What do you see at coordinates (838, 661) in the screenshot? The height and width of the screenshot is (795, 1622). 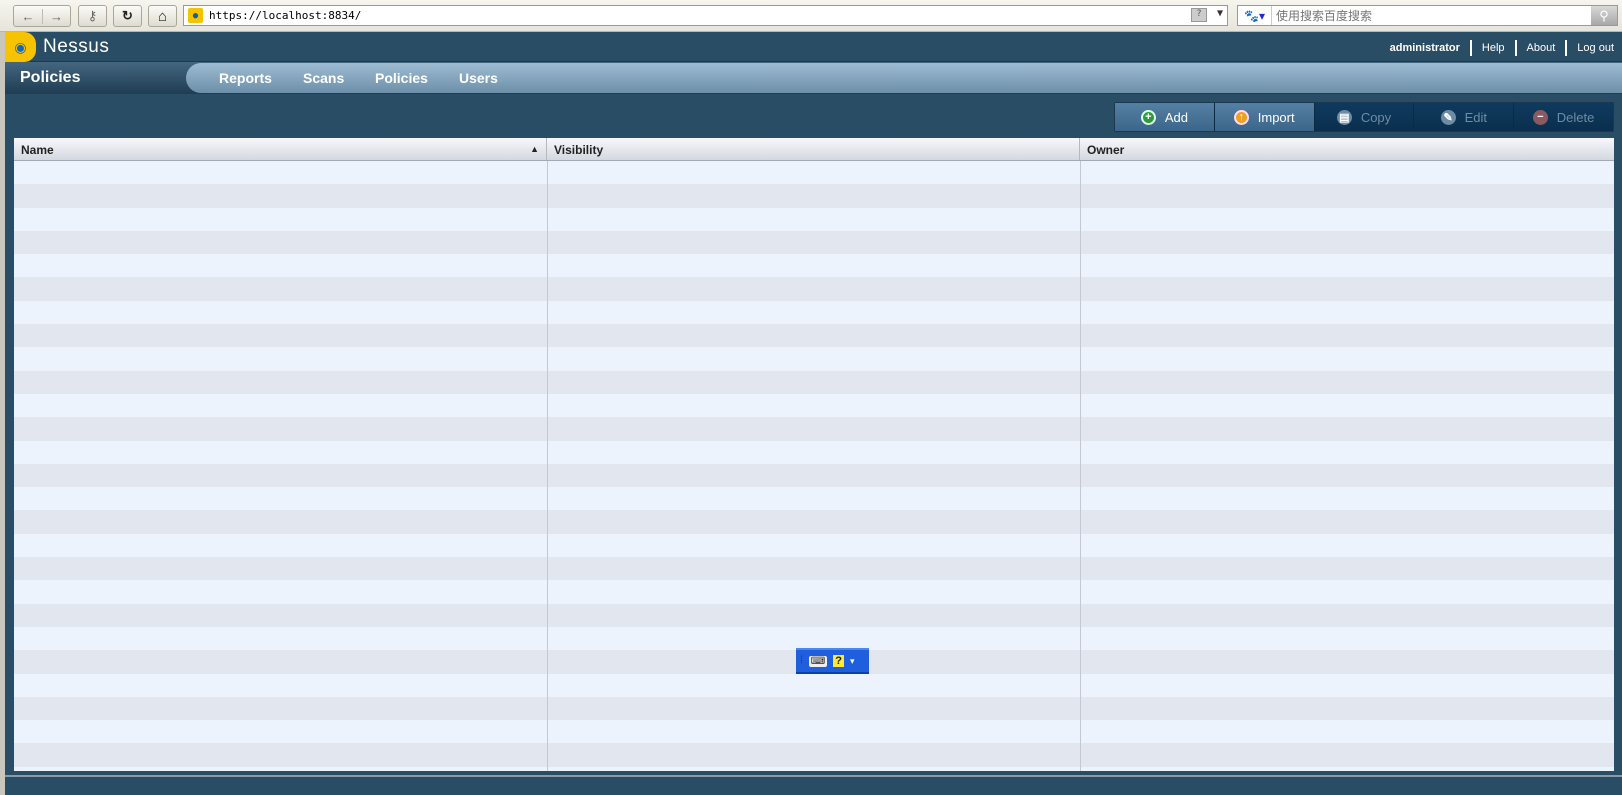 I see `help-icon: ?` at bounding box center [838, 661].